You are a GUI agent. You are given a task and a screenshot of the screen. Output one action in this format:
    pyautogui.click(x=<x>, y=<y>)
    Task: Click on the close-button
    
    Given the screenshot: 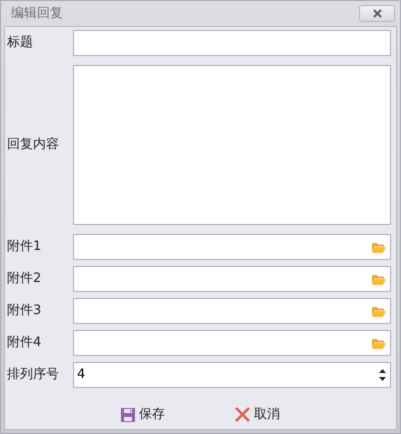 What is the action you would take?
    pyautogui.click(x=377, y=13)
    